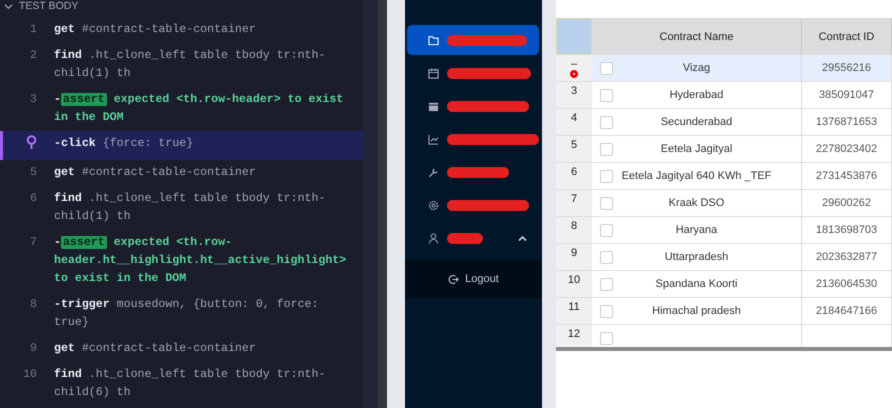 The width and height of the screenshot is (892, 408). I want to click on splitter-bar, so click(382, 204).